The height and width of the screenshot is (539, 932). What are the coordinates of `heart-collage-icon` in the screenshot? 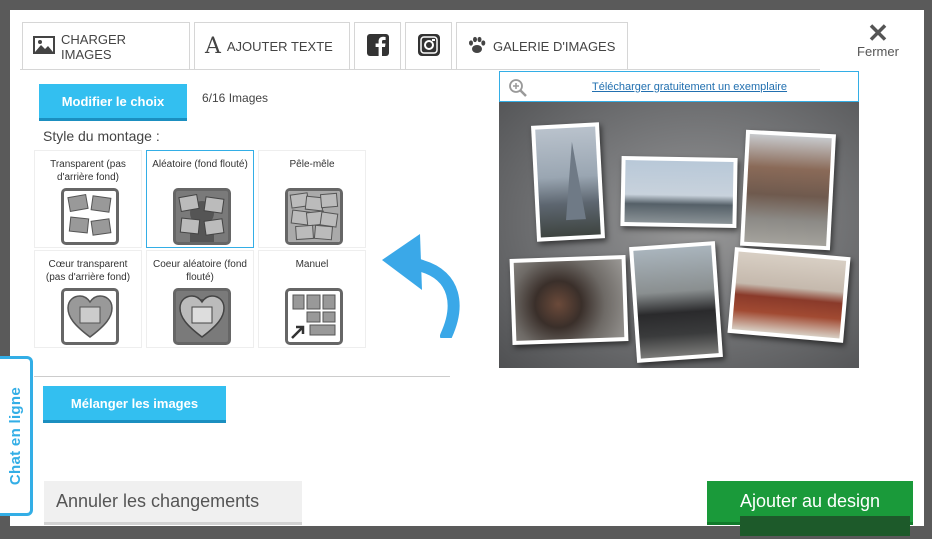 It's located at (90, 316).